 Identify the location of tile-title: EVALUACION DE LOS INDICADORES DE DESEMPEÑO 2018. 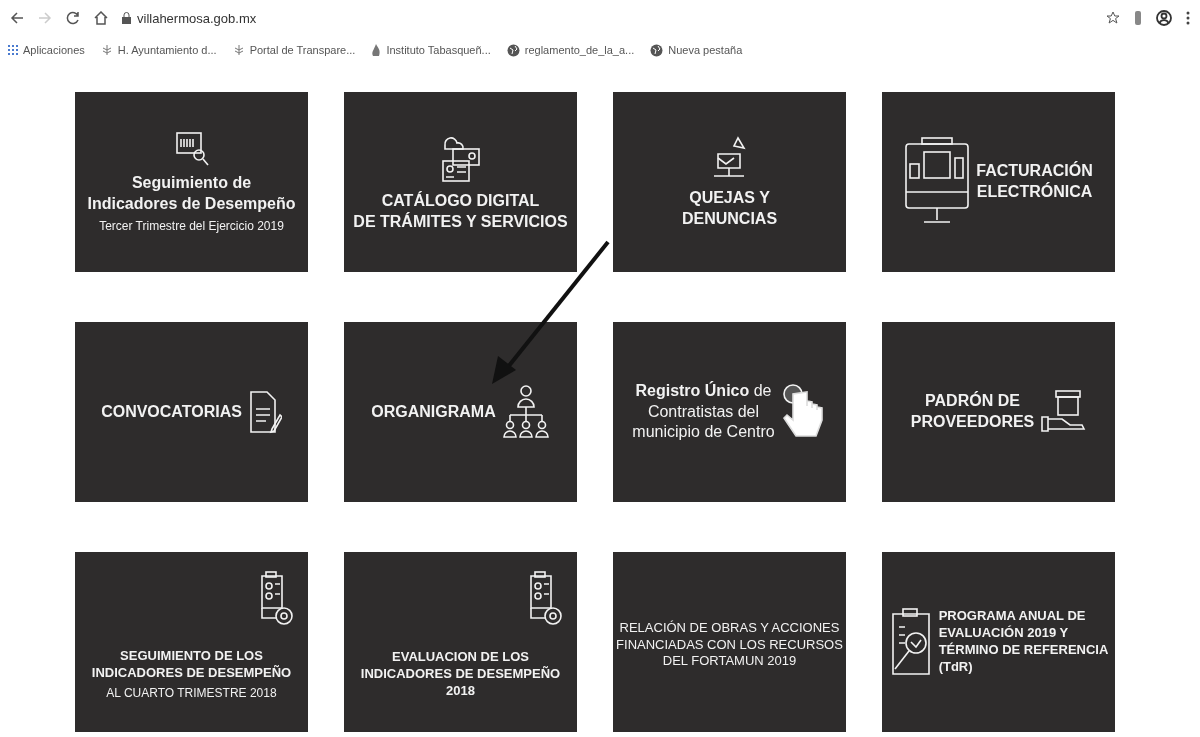
(460, 674).